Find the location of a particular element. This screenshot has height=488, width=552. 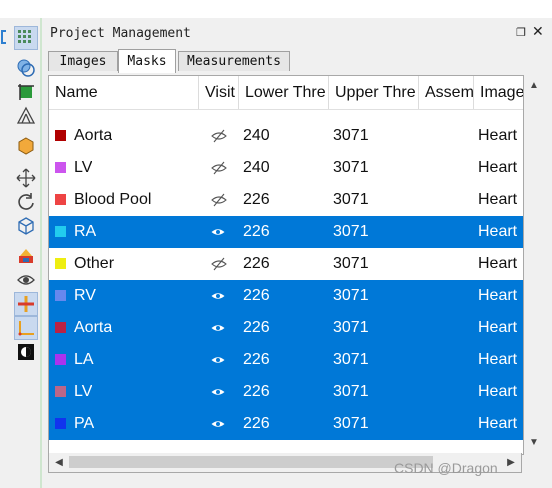

table-row: RA 226 3071 Heart is located at coordinates (286, 232).